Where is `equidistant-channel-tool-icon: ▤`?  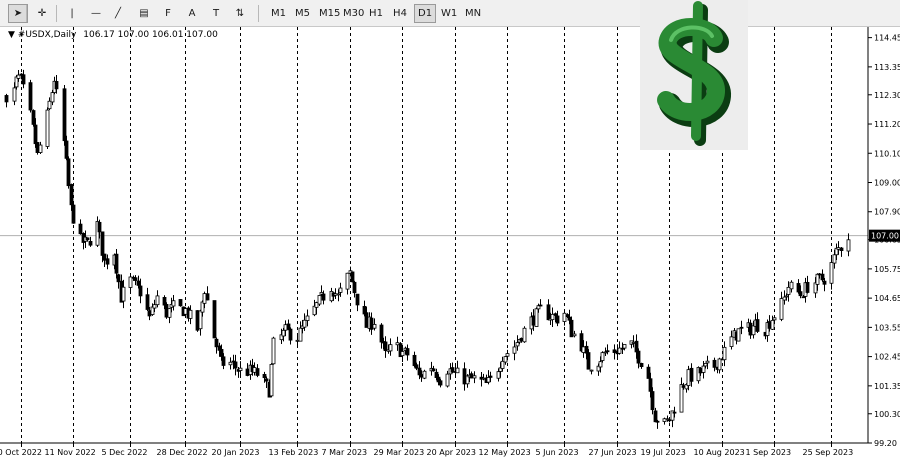 equidistant-channel-tool-icon: ▤ is located at coordinates (144, 13).